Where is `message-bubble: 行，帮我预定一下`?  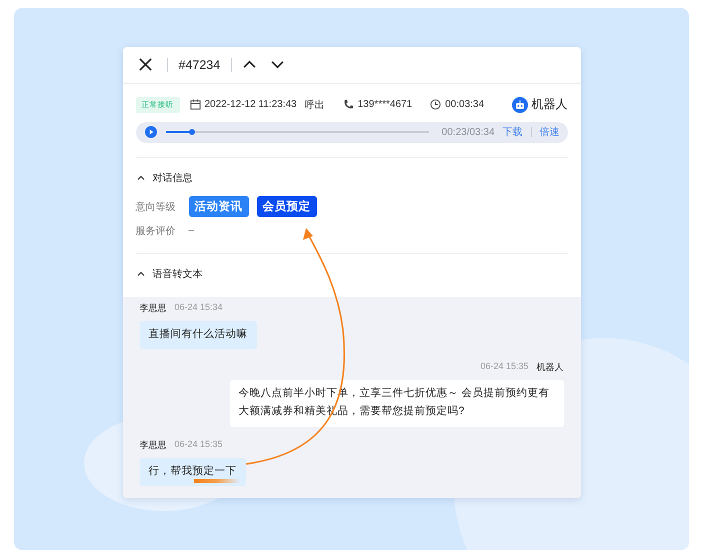
message-bubble: 行，帮我预定一下 is located at coordinates (193, 472).